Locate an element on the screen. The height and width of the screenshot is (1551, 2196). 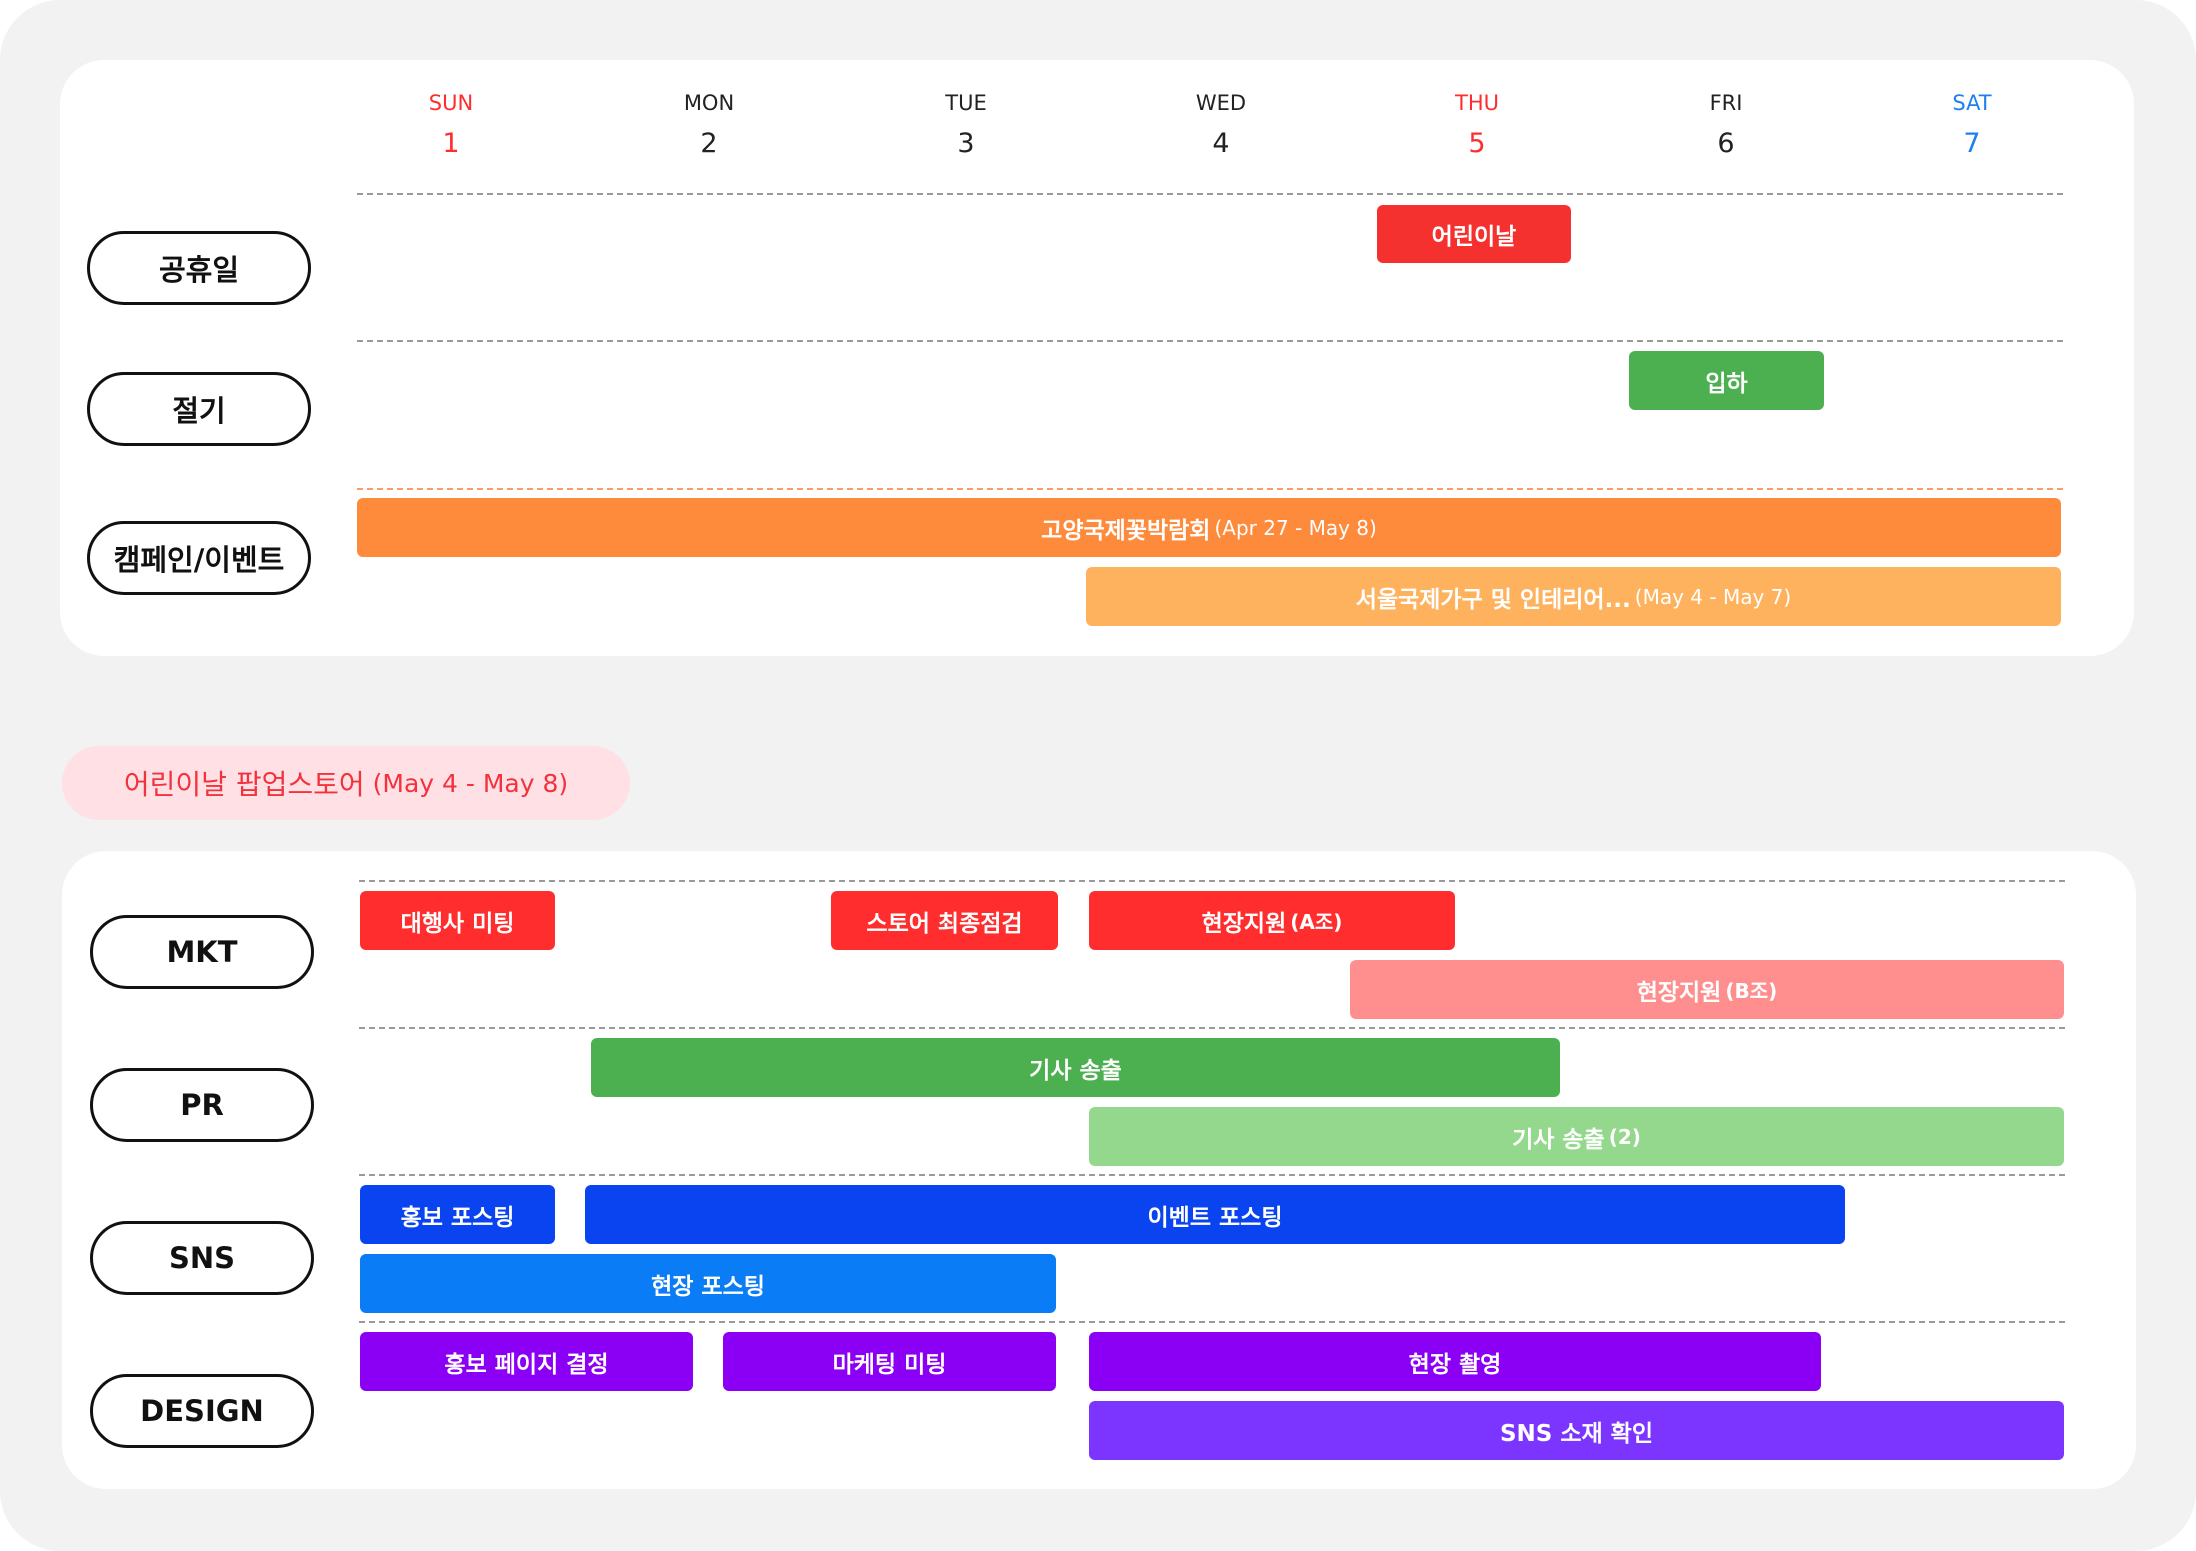
popup-store-tag: 어린이날 팝업스토어 (May 4 - May 8) is located at coordinates (346, 783).